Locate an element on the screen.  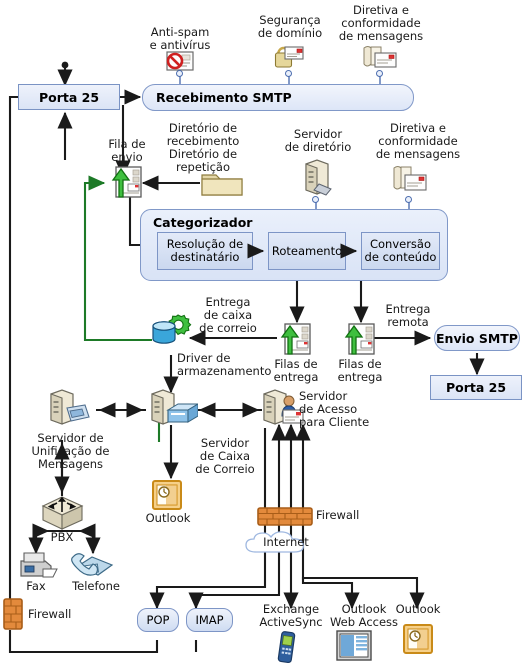
mailbox-delivery-label: Entrega de caixa de correio is located at coordinates (228, 315).